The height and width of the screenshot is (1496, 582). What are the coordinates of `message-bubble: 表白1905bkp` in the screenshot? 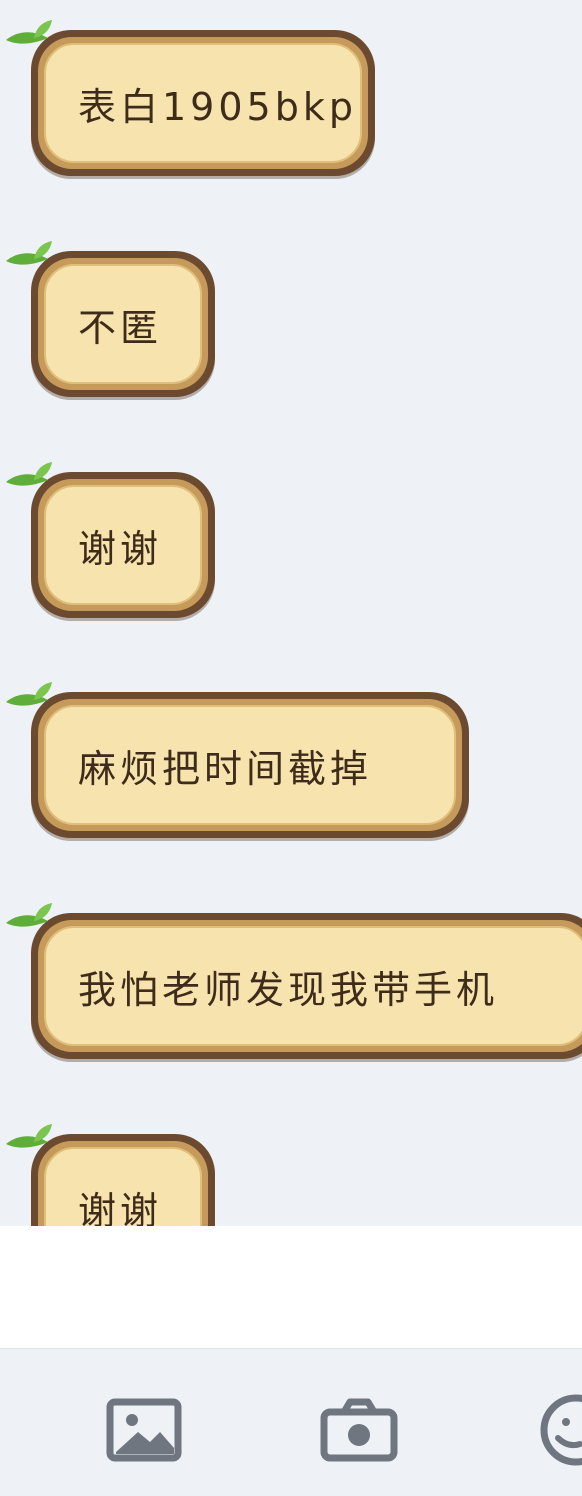 It's located at (203, 103).